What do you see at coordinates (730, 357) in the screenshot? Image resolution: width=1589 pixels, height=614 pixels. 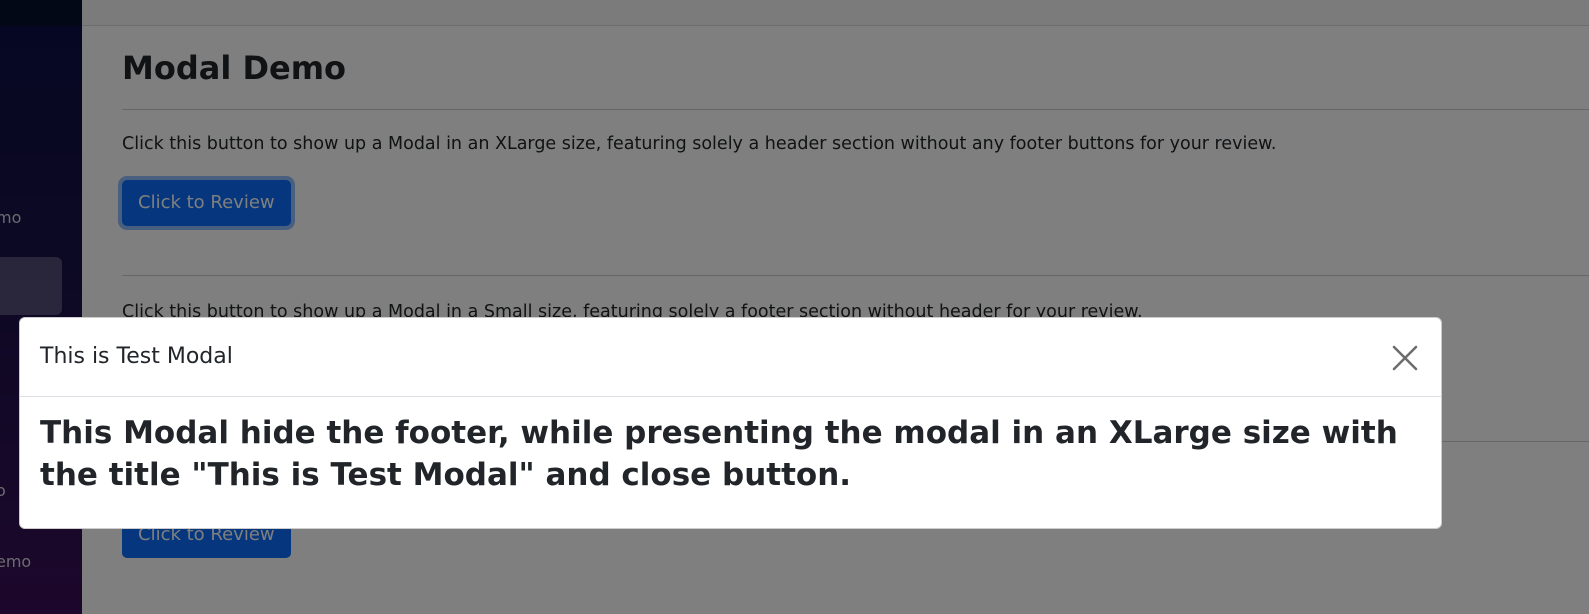 I see `modal-header: This is Test Modal` at bounding box center [730, 357].